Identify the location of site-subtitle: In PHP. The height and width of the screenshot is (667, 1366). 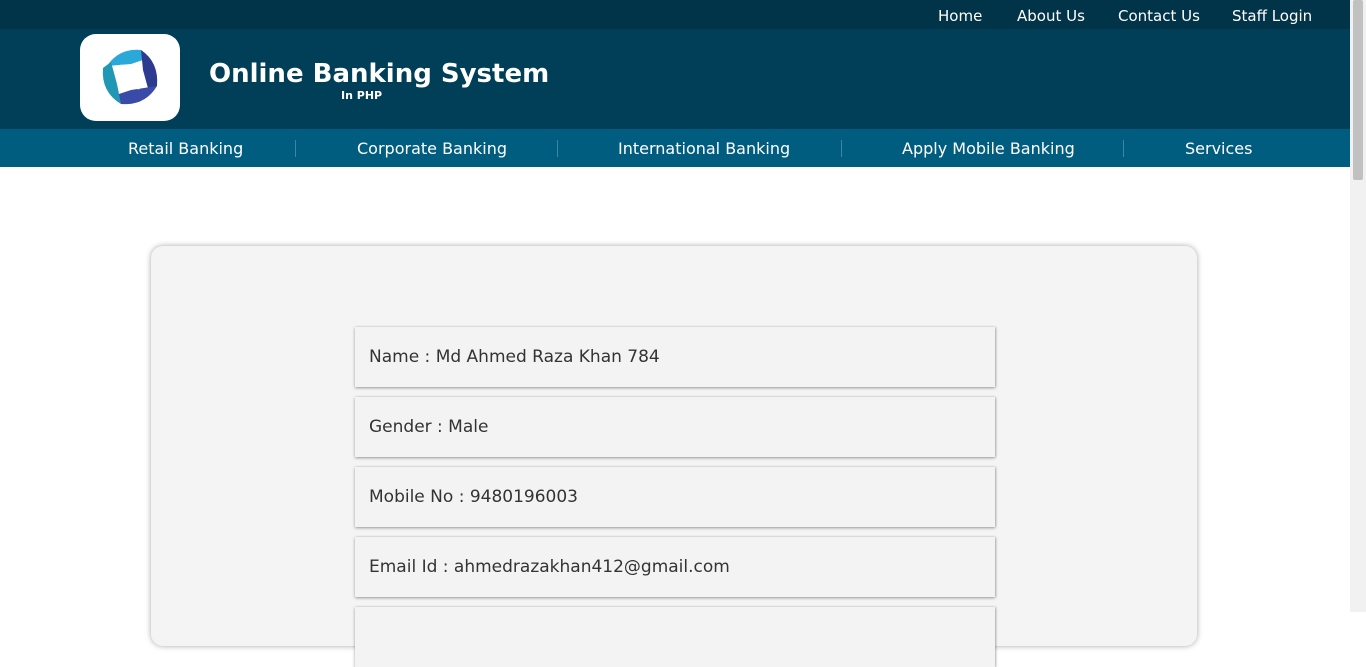
(362, 95).